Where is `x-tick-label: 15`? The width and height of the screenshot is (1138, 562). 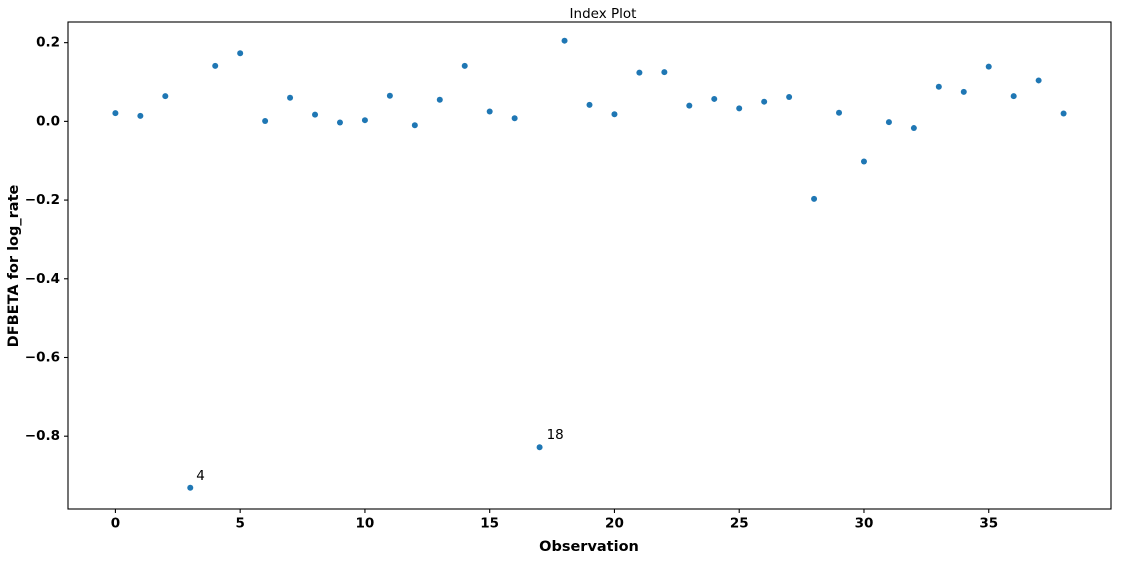 x-tick-label: 15 is located at coordinates (489, 524).